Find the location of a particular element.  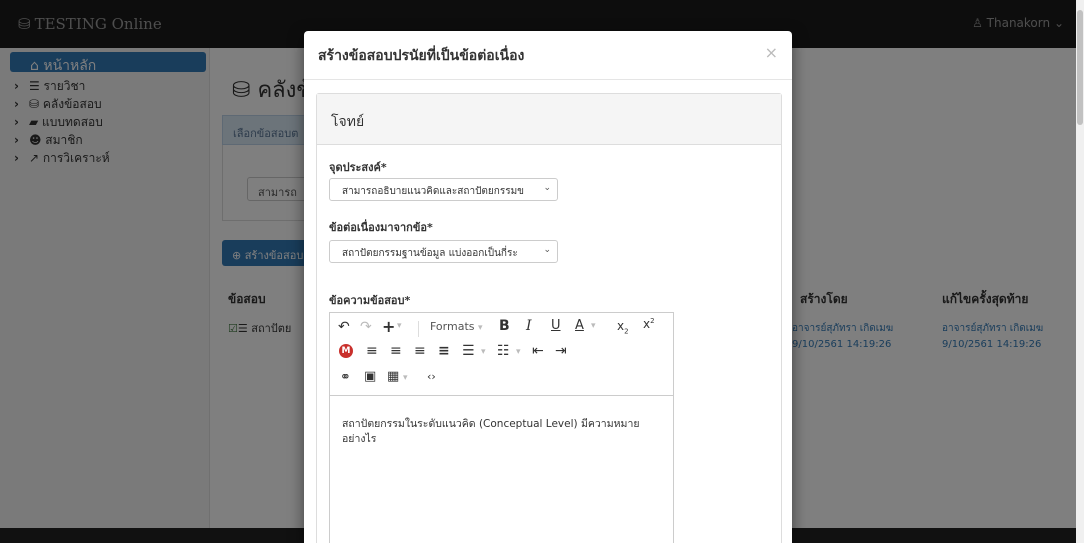

formats-dropdown: Formats ▾ is located at coordinates (456, 326).